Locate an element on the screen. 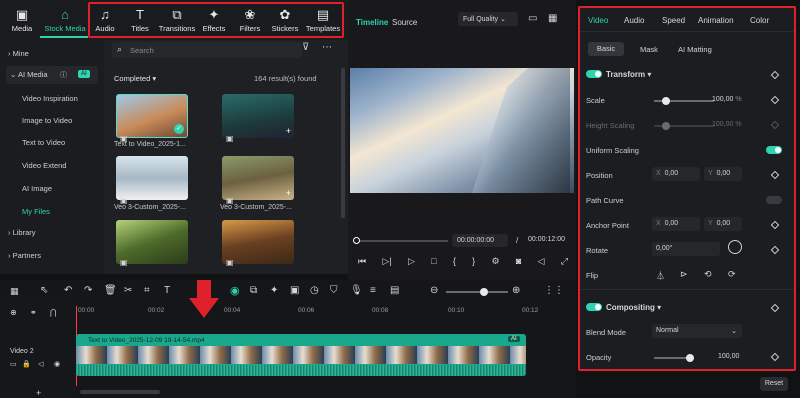 The image size is (800, 398). eye-icon: ◉ is located at coordinates (57, 364).